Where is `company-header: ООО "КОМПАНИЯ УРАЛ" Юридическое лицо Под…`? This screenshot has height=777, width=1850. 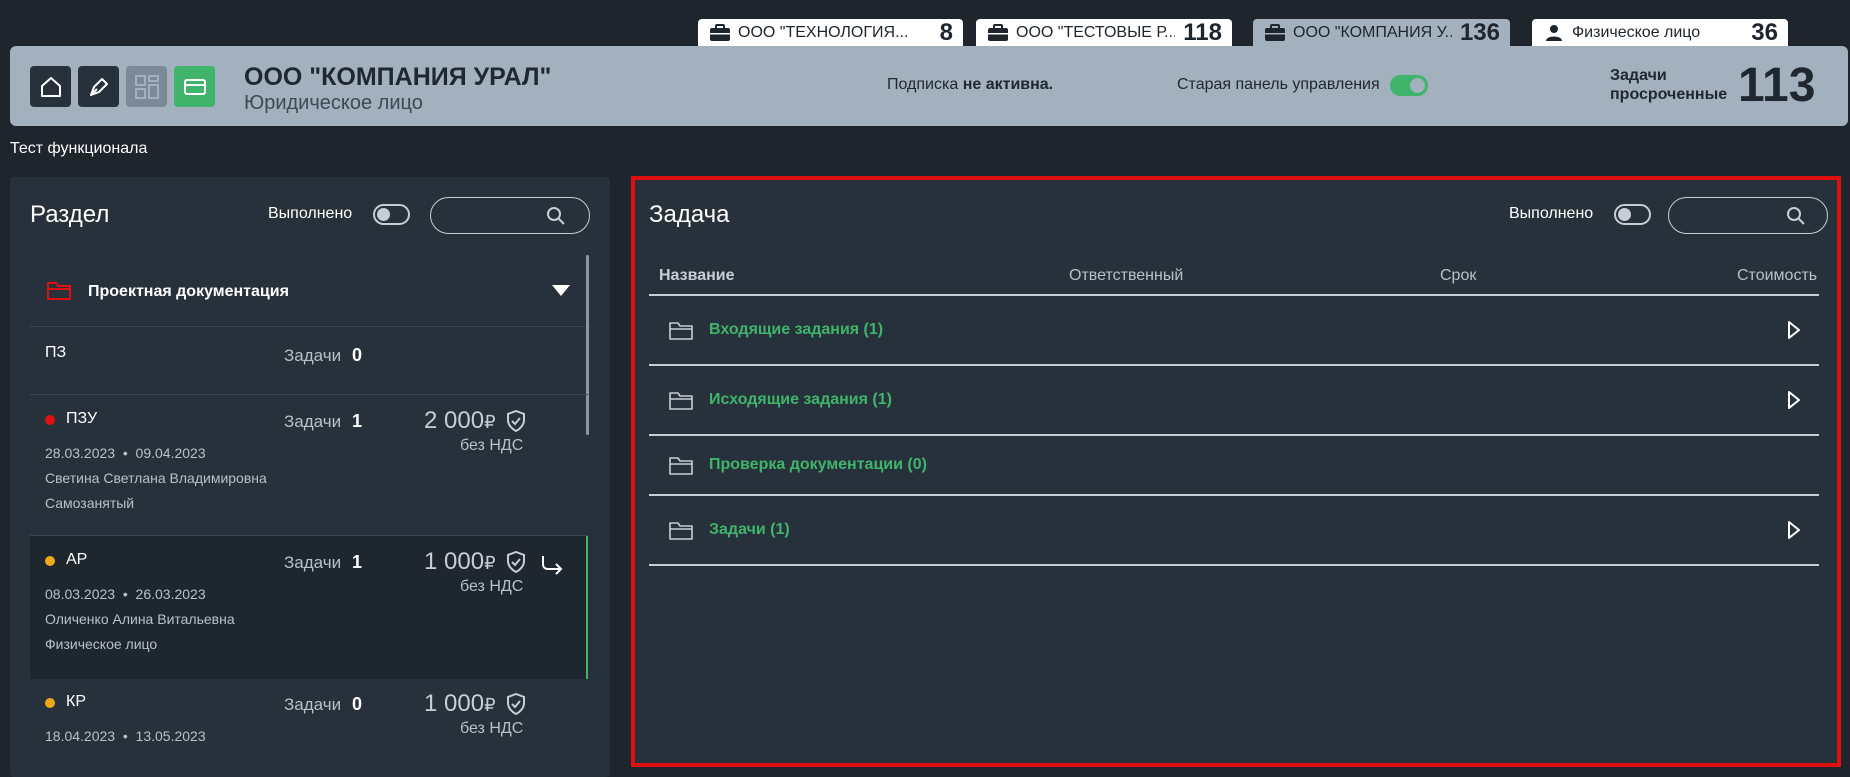
company-header: ООО "КОМПАНИЯ УРАЛ" Юридическое лицо Под… is located at coordinates (929, 86).